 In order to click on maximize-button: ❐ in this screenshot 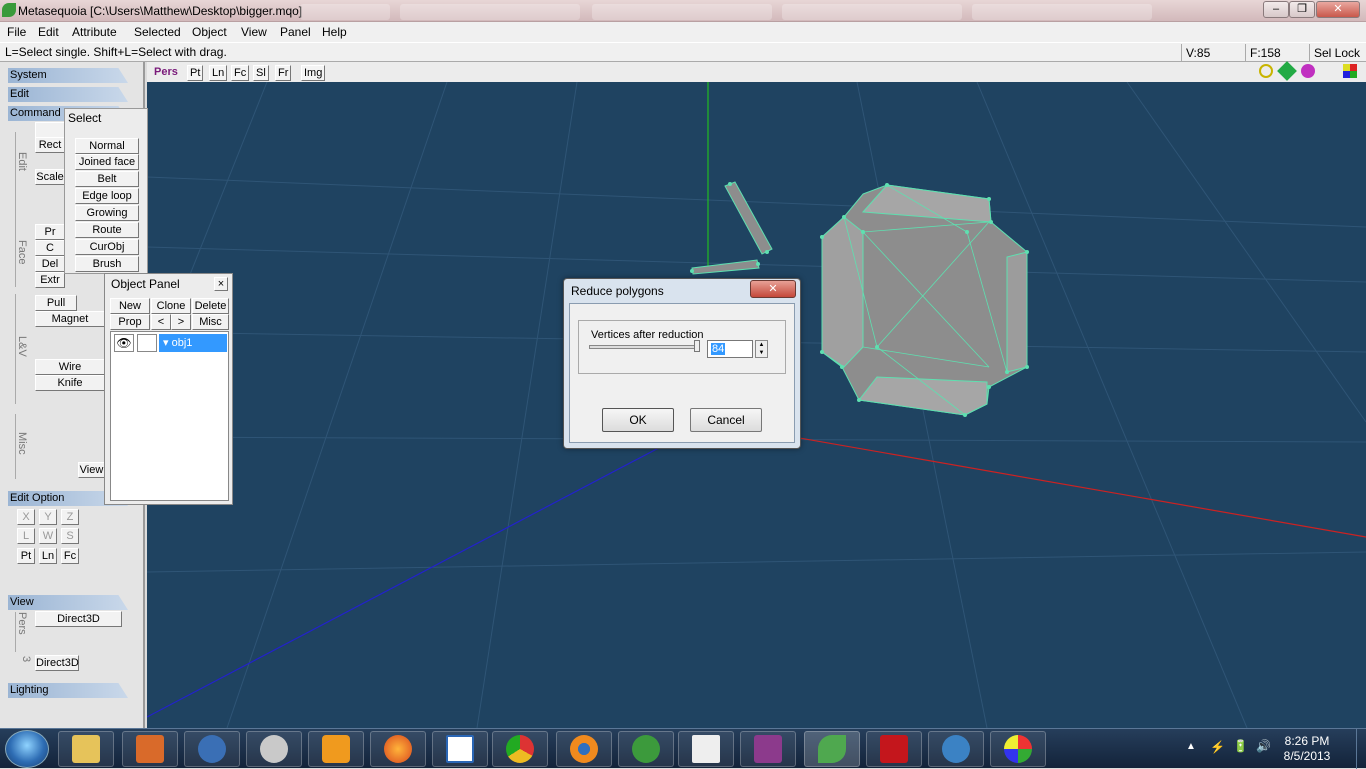, I will do `click(1302, 9)`.